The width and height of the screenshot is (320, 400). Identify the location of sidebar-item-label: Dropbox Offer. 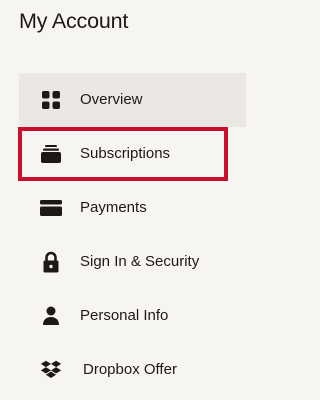
(130, 369).